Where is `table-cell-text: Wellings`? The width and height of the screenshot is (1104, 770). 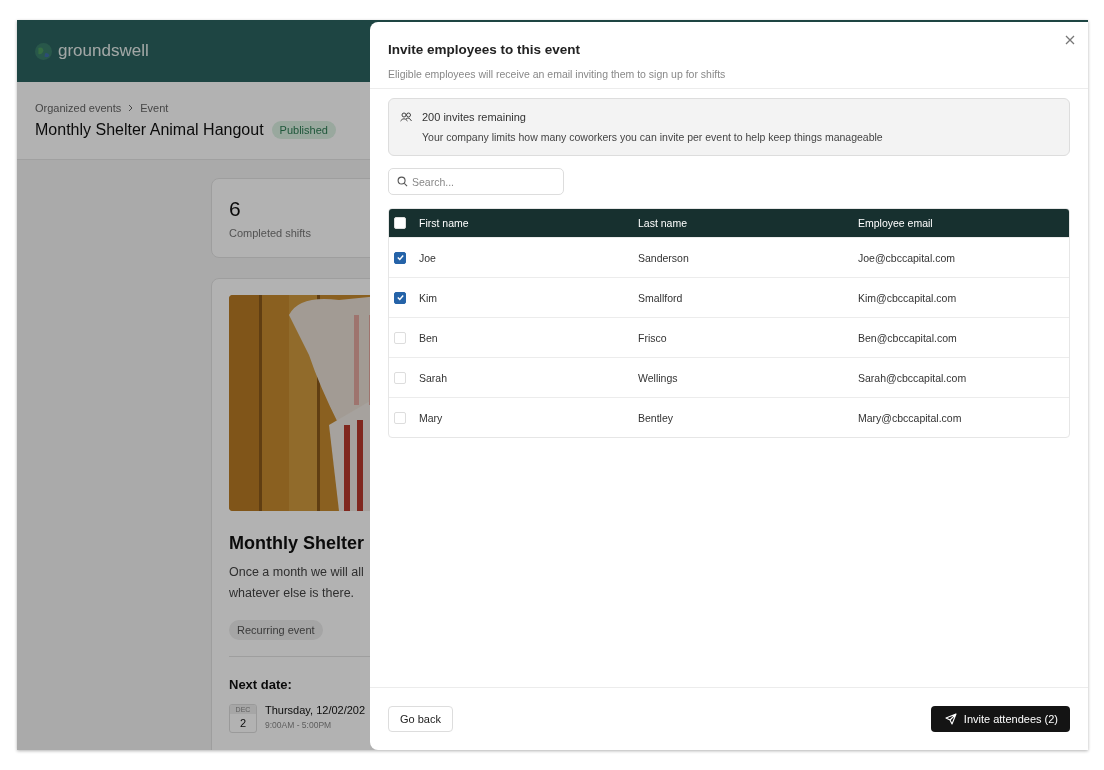 table-cell-text: Wellings is located at coordinates (658, 377).